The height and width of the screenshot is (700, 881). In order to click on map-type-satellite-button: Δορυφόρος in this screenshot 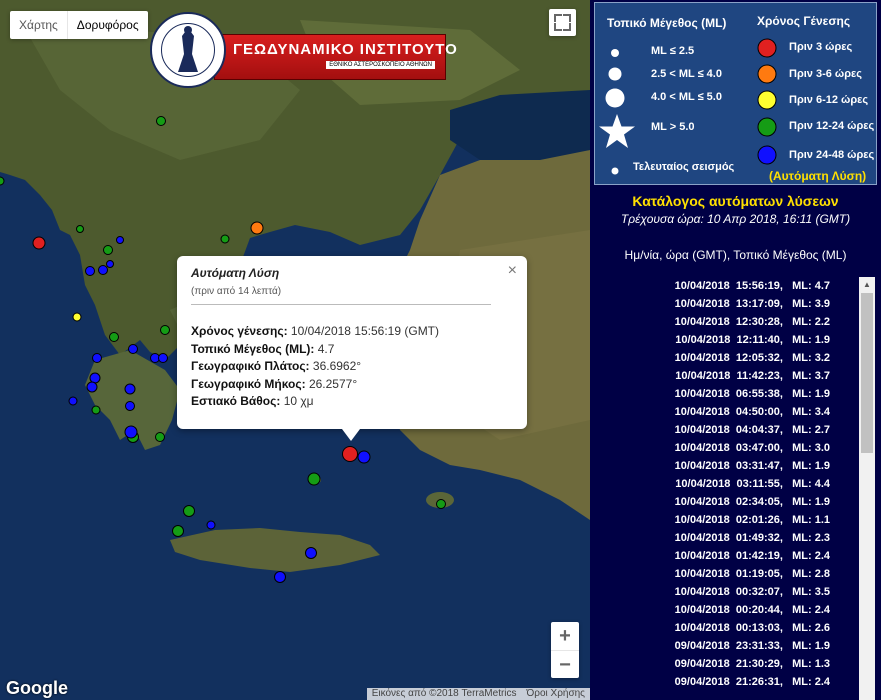, I will do `click(107, 25)`.